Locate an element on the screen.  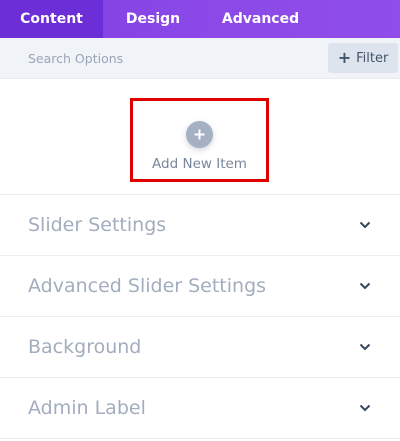
add-new-item-button: Add New Item is located at coordinates (199, 140).